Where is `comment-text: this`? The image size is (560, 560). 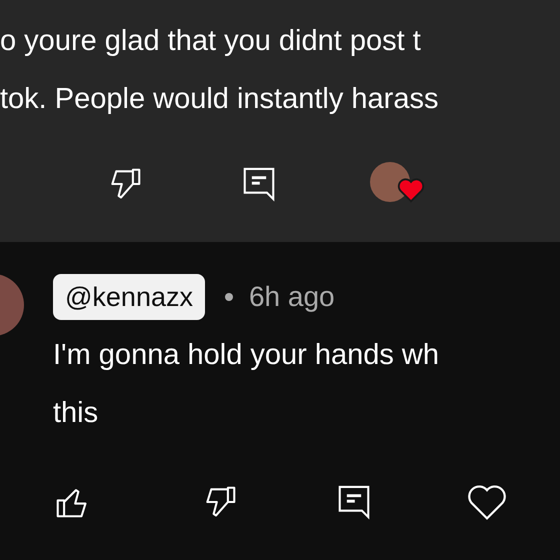
comment-text: this is located at coordinates (76, 413).